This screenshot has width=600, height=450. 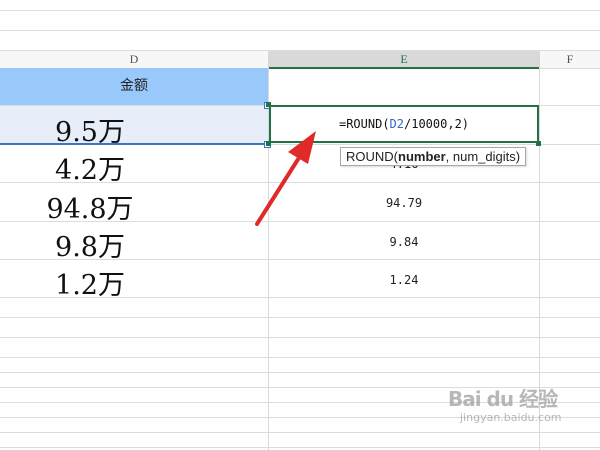 I want to click on baidu-watermark: Bai du 经验 jingyan.baidu.com, so click(x=505, y=403).